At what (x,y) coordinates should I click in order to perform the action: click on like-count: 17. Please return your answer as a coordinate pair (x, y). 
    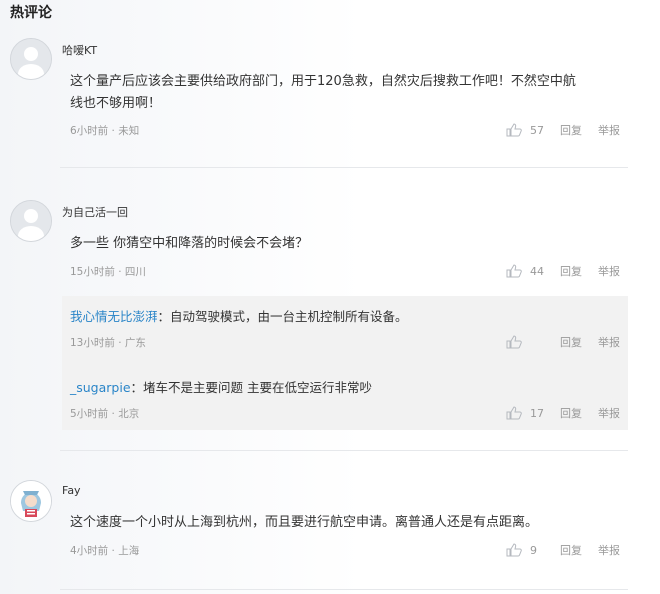
    Looking at the image, I should click on (537, 413).